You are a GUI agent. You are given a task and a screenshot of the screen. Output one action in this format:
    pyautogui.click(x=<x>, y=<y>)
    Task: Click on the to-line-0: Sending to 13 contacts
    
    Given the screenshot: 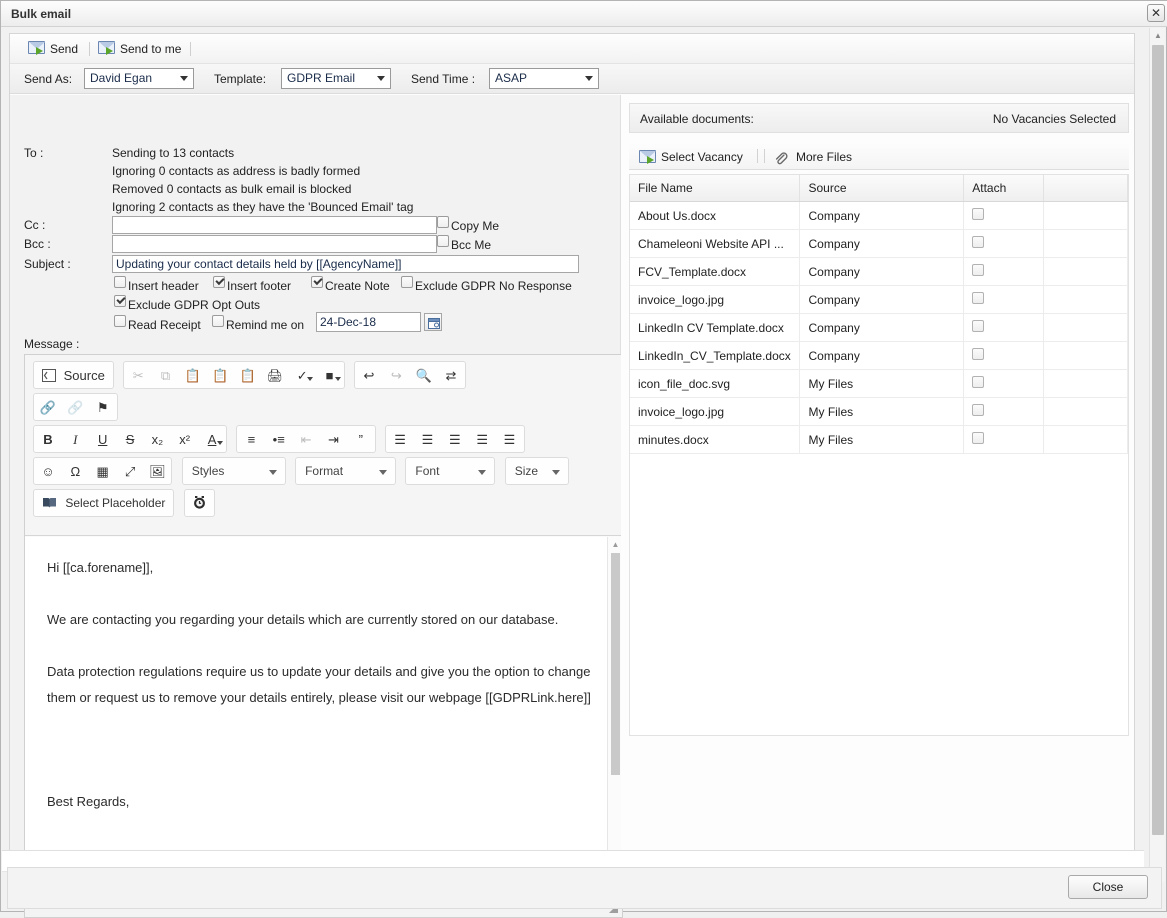 What is the action you would take?
    pyautogui.click(x=173, y=153)
    